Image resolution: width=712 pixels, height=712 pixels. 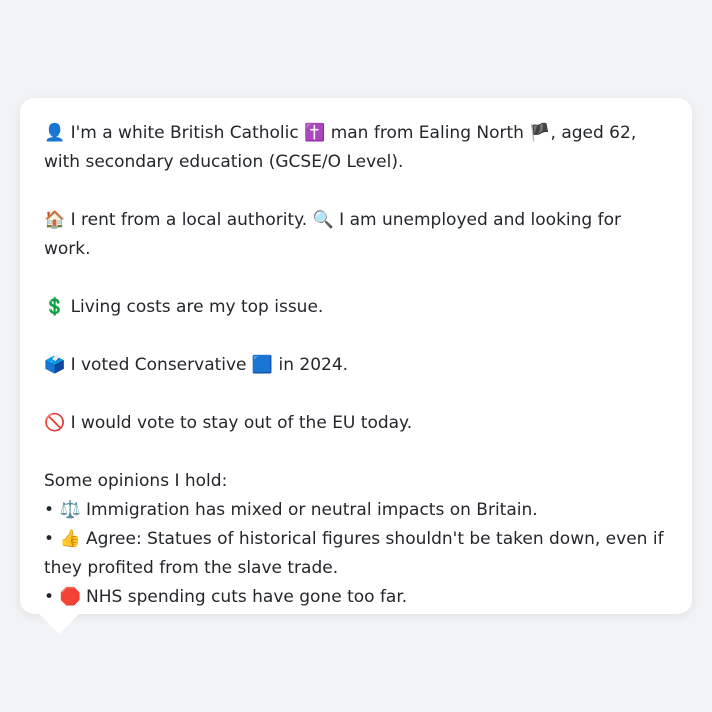 I want to click on housing-text: I rent from a local authority., so click(x=189, y=220).